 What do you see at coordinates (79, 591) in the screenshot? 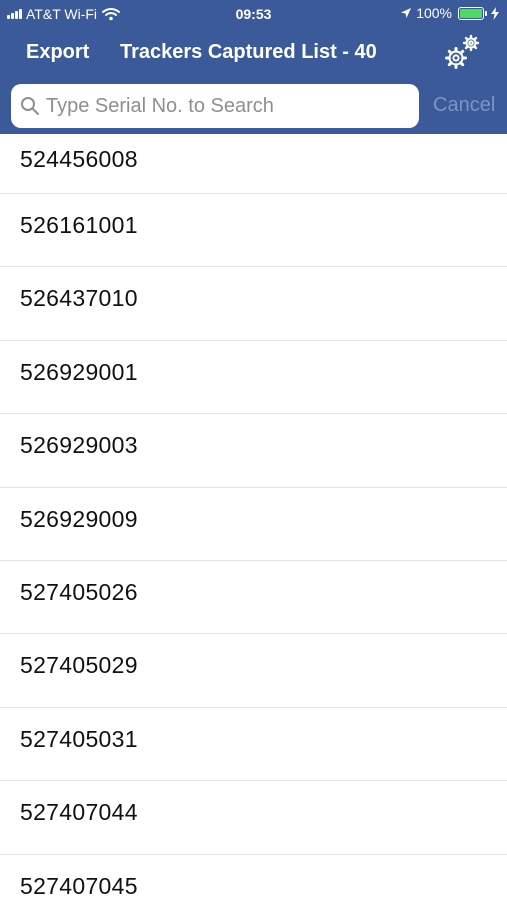
I see `serial-number-label: 527405026` at bounding box center [79, 591].